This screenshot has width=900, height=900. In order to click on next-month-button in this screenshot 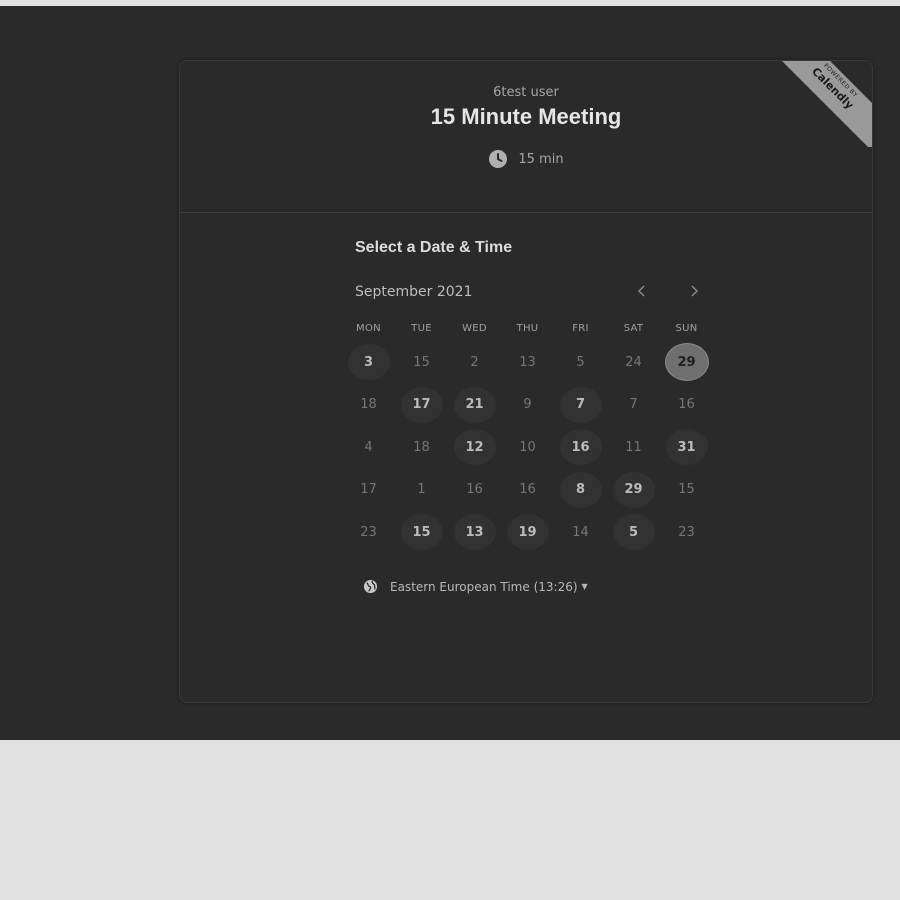, I will do `click(694, 292)`.